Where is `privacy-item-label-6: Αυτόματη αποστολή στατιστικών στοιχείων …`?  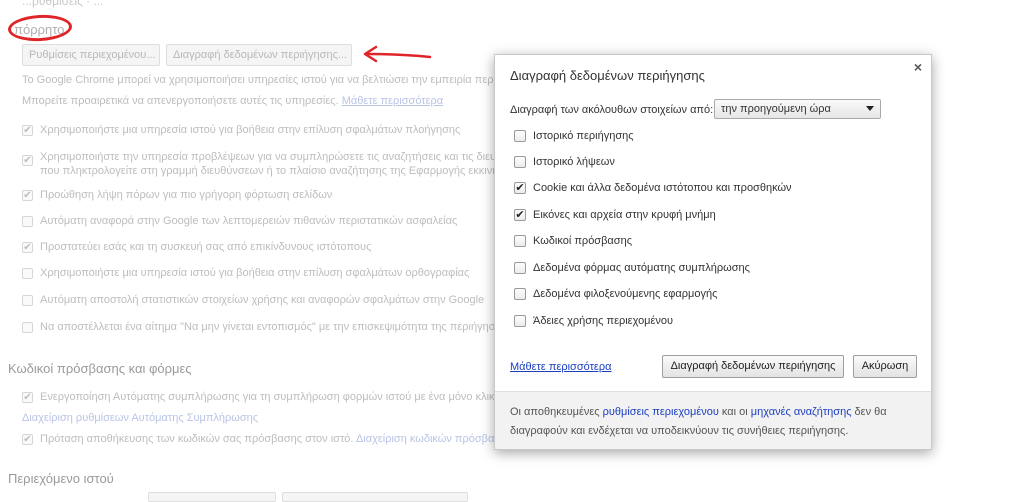 privacy-item-label-6: Αυτόματη αποστολή στατιστικών στοιχείων … is located at coordinates (262, 300).